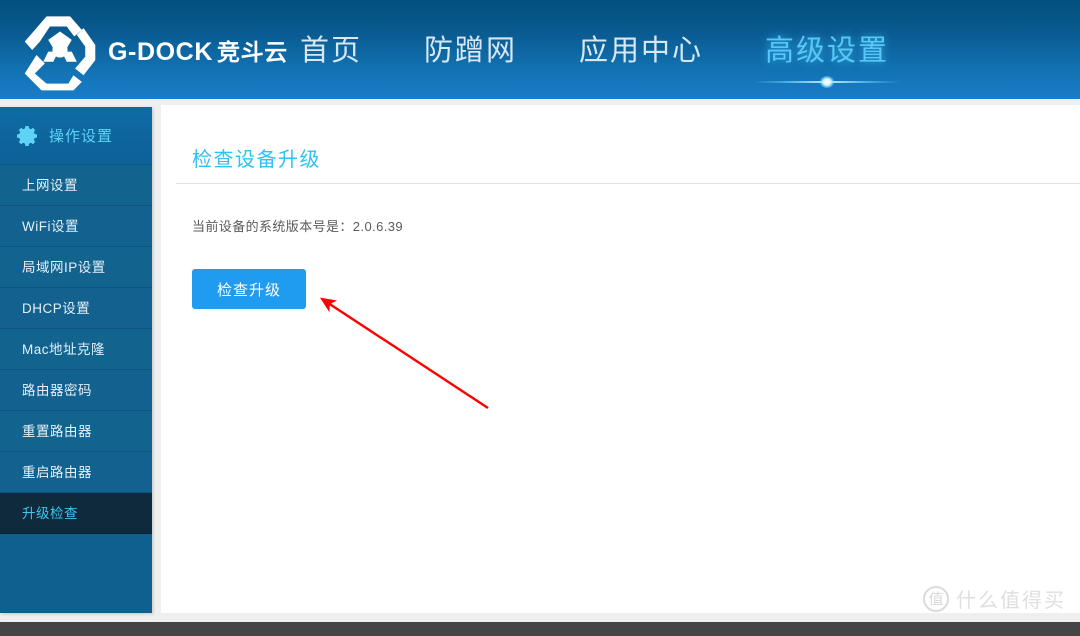 The image size is (1080, 636). Describe the element at coordinates (76, 267) in the screenshot. I see `sidebar-item-lan-ip-settings: 局域网IP设置` at that location.